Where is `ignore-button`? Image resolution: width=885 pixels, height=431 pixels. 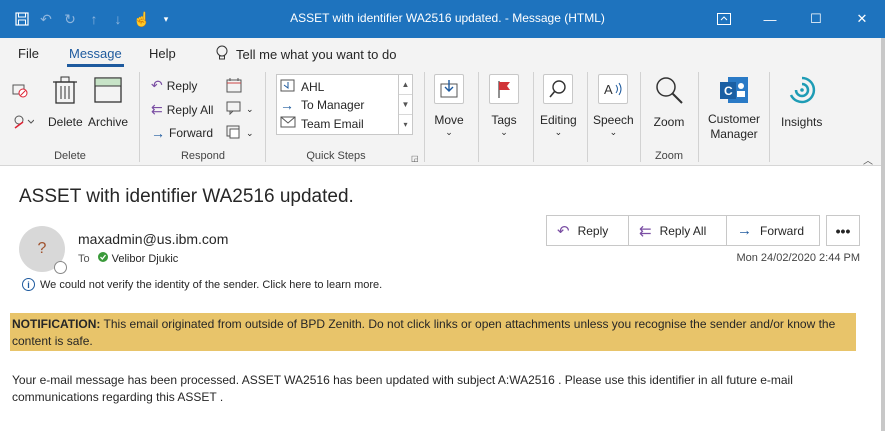
ignore-button is located at coordinates (20, 91).